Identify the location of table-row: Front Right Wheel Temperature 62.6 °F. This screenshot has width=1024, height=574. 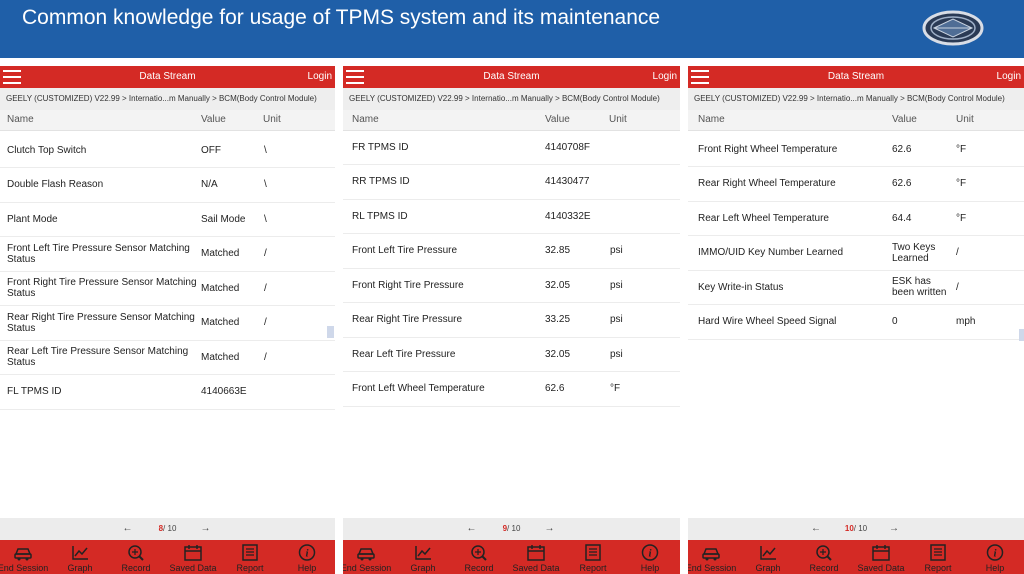
(856, 149).